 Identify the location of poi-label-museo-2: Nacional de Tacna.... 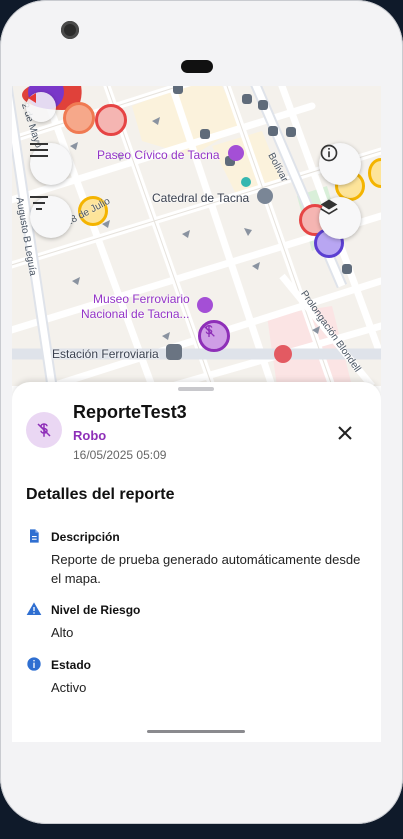
(135, 314).